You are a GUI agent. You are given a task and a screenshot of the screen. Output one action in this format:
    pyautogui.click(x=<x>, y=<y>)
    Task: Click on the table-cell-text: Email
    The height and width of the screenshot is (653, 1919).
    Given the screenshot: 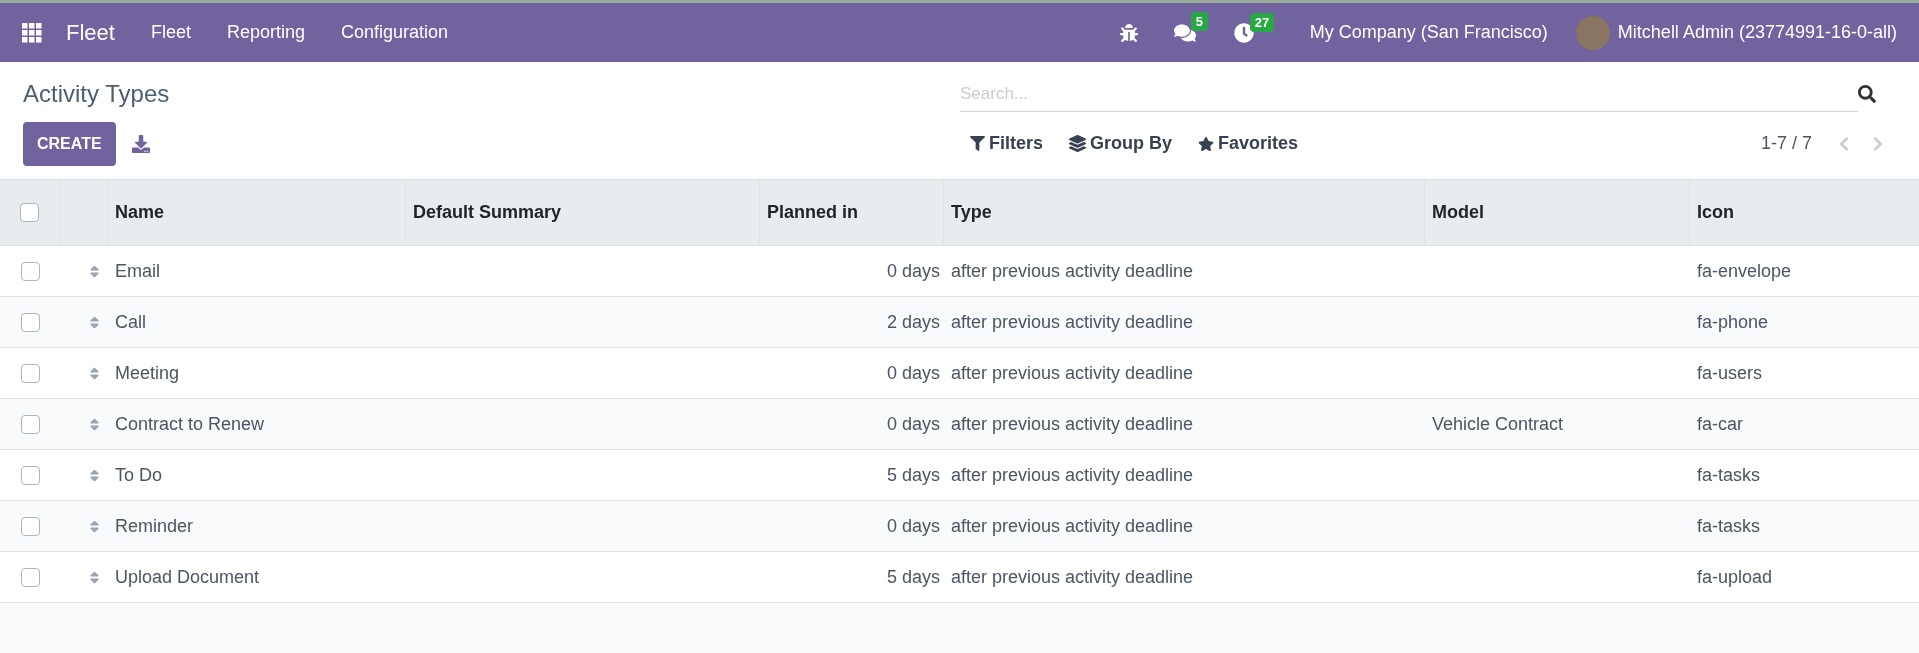 What is the action you would take?
    pyautogui.click(x=137, y=271)
    